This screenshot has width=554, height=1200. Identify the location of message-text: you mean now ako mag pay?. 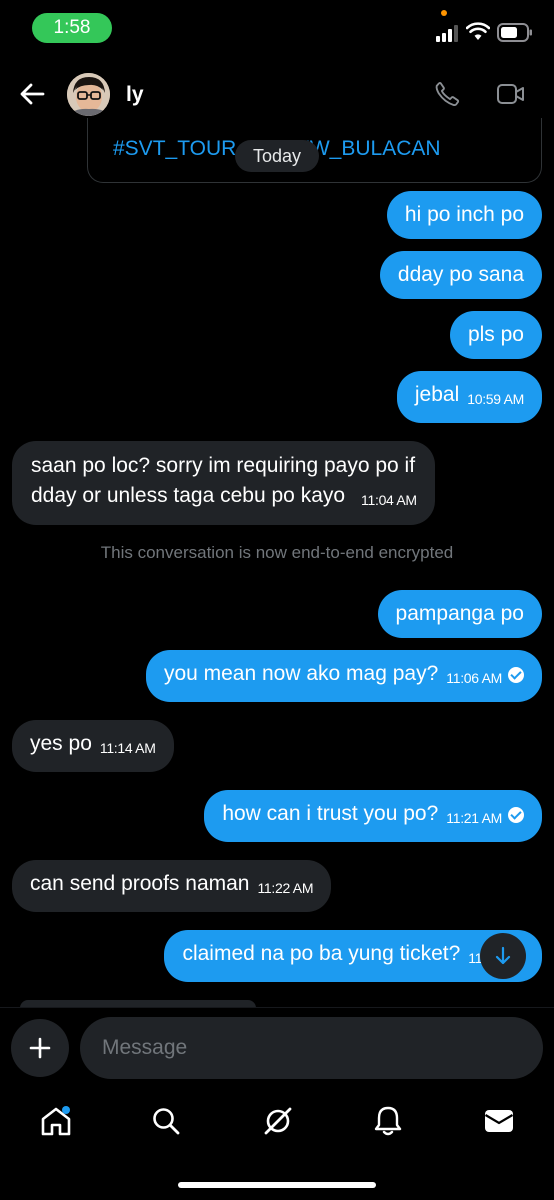
(301, 673).